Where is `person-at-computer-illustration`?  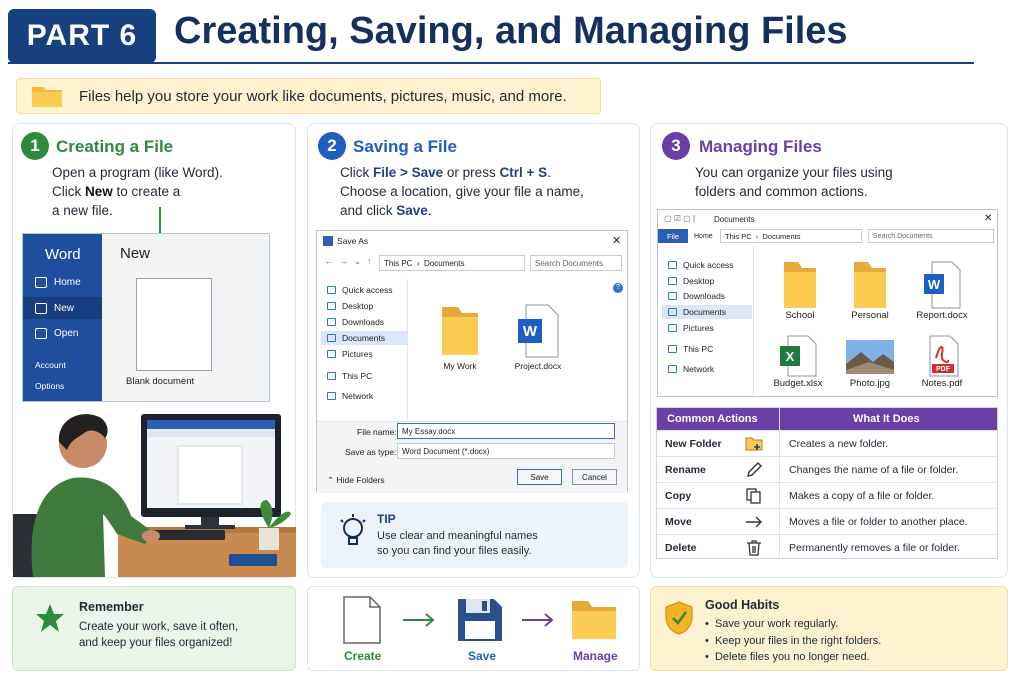
person-at-computer-illustration is located at coordinates (154, 495).